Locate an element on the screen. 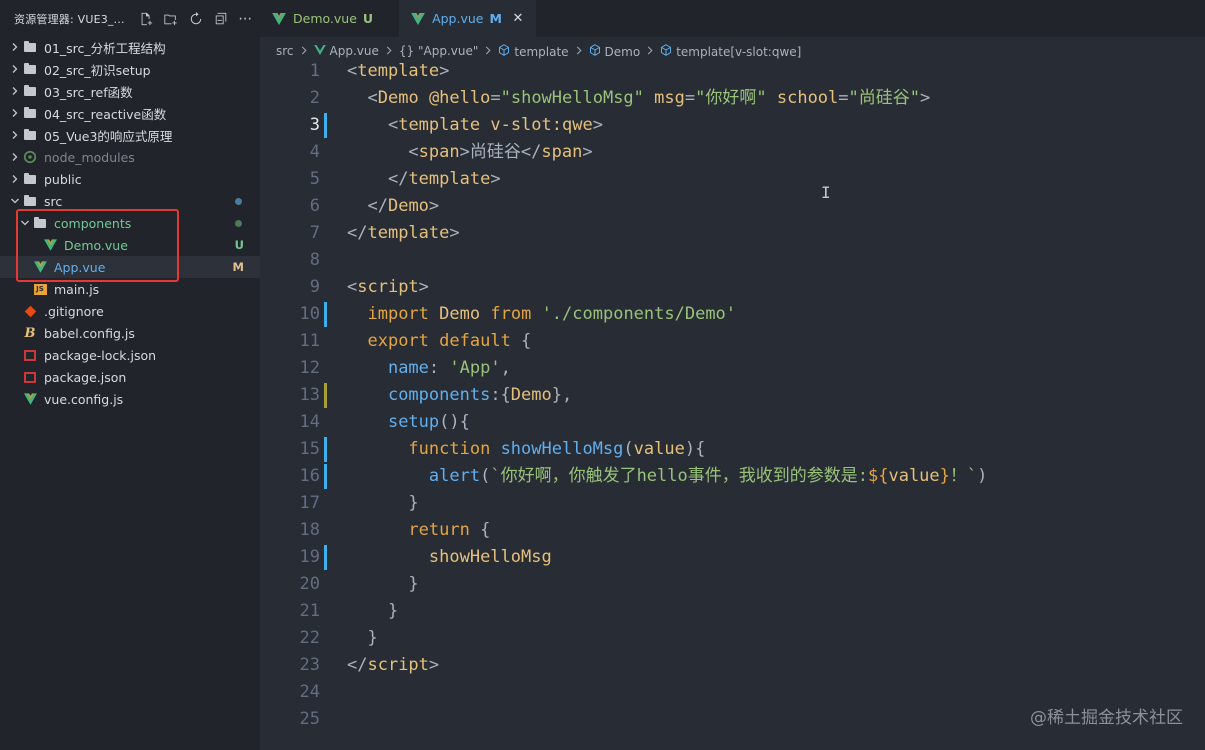 The height and width of the screenshot is (750, 1205). tree-item: vue.config.js is located at coordinates (130, 399).